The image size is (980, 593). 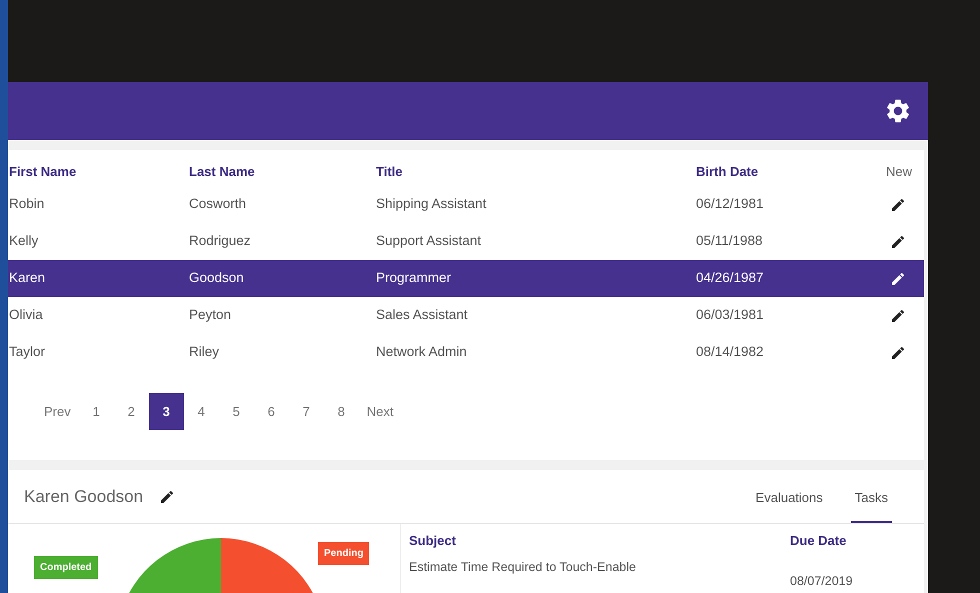 I want to click on table-cell-text: Support Assistant, so click(x=428, y=241).